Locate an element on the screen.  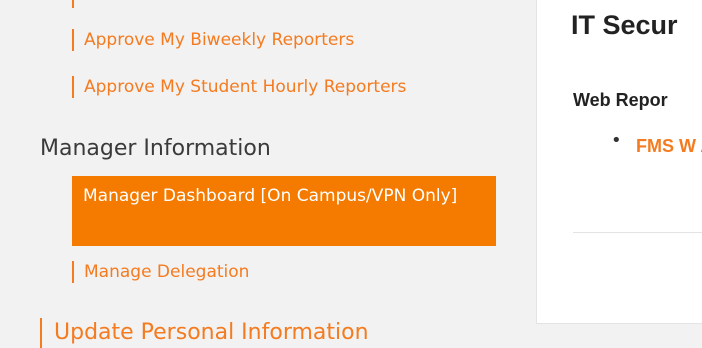
sidebar-item-approve-student-hourly: Approve My Student Hourly Reporters is located at coordinates (239, 87).